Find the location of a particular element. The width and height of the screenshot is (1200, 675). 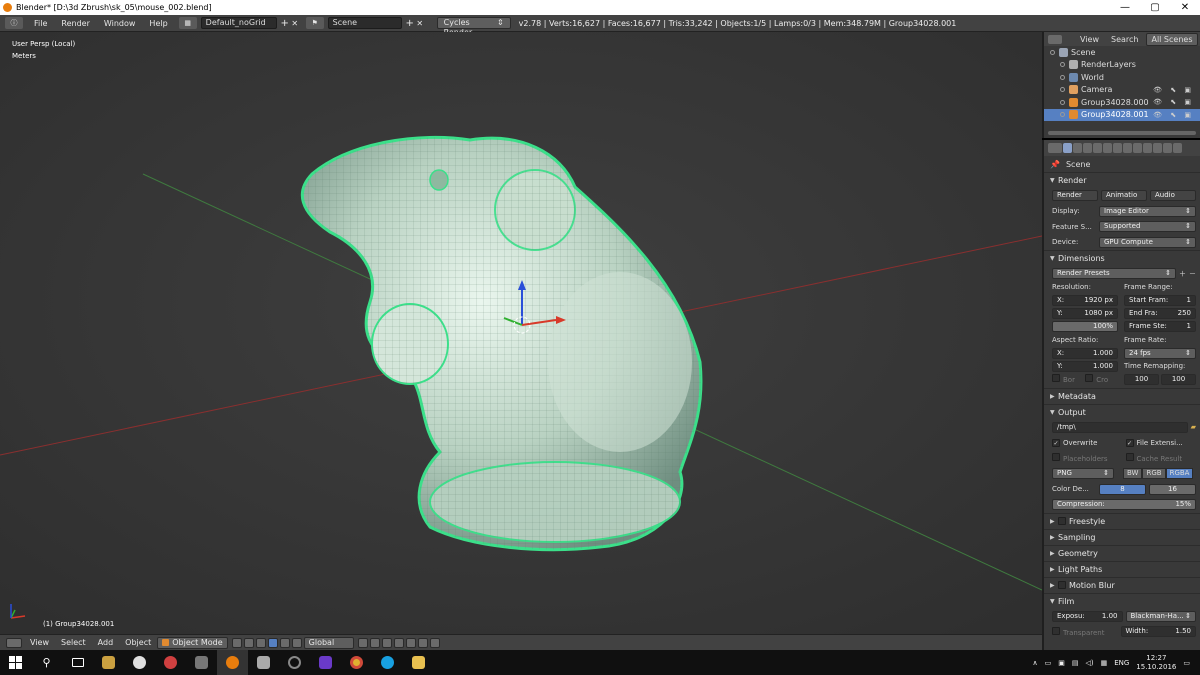

remove-preset-button: － is located at coordinates (1192, 274).